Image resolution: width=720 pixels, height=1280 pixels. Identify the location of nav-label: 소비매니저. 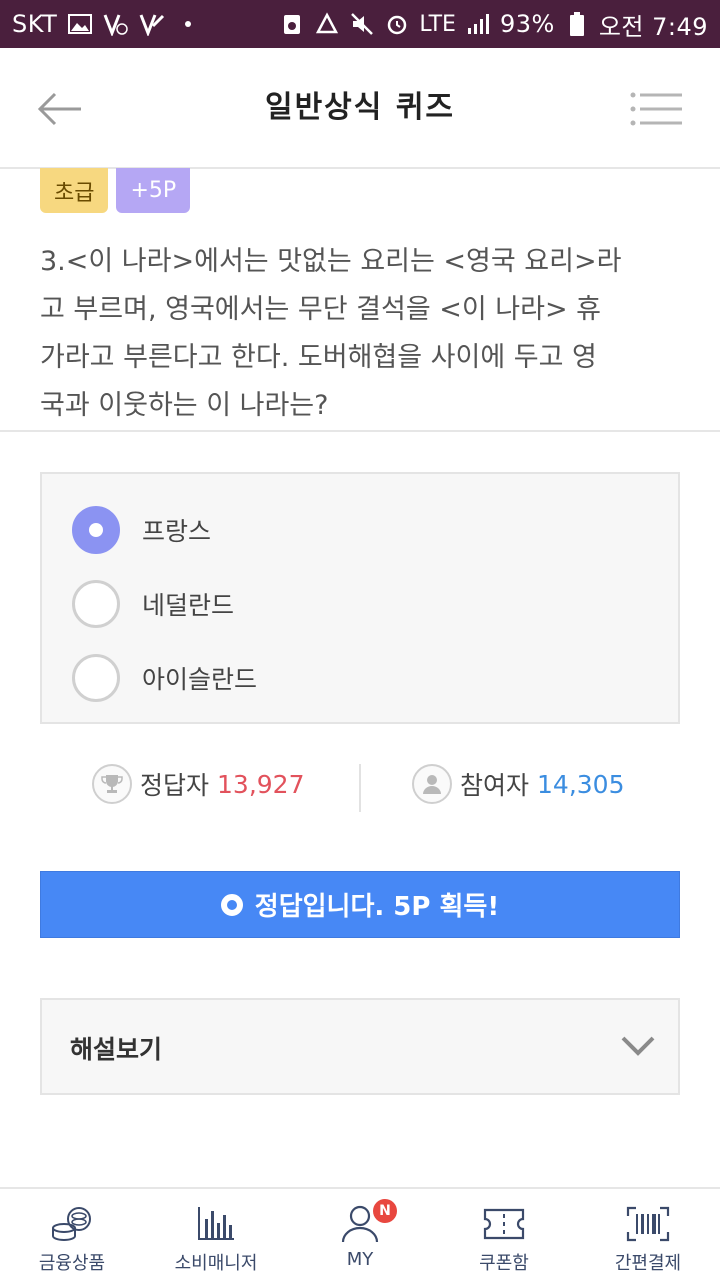
(216, 1263).